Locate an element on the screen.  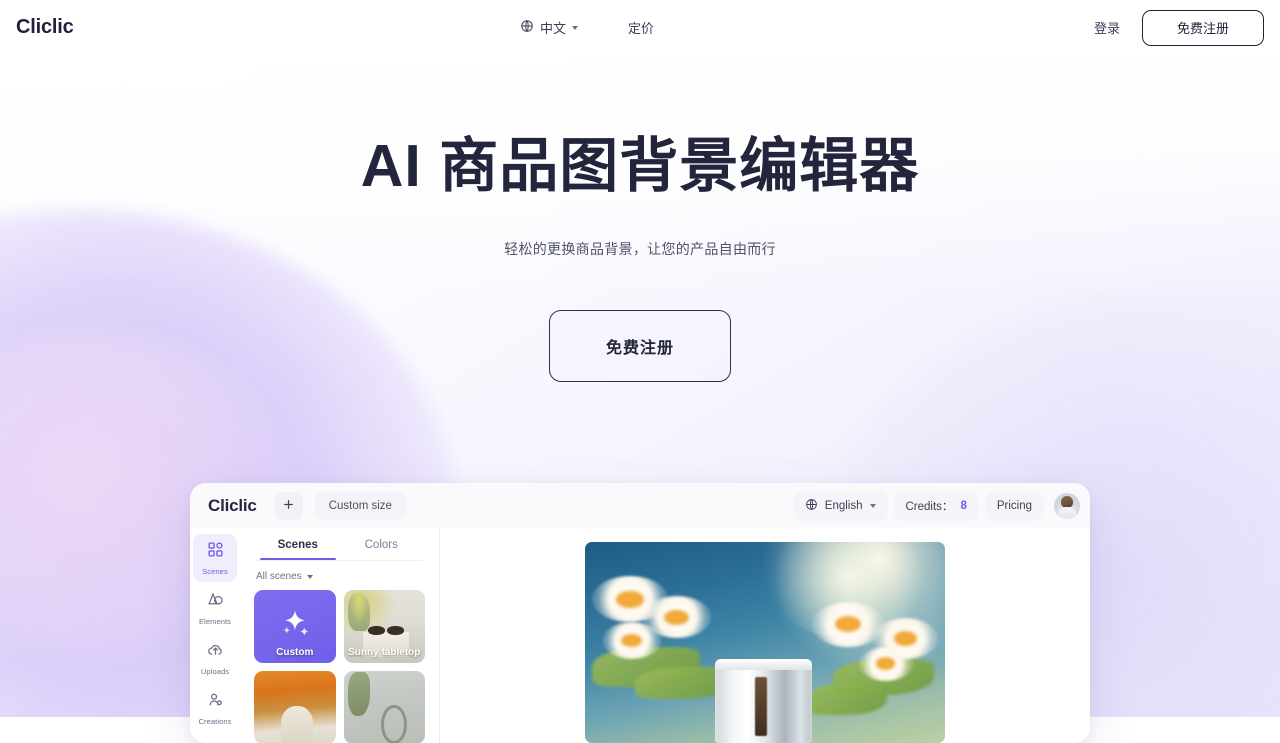
thumb-plant-decor is located at coordinates (359, 611).